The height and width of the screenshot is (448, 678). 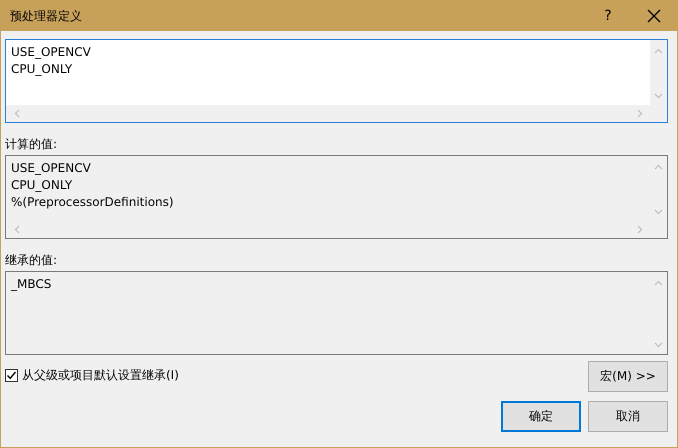 What do you see at coordinates (628, 416) in the screenshot?
I see `cancel-button: 取消` at bounding box center [628, 416].